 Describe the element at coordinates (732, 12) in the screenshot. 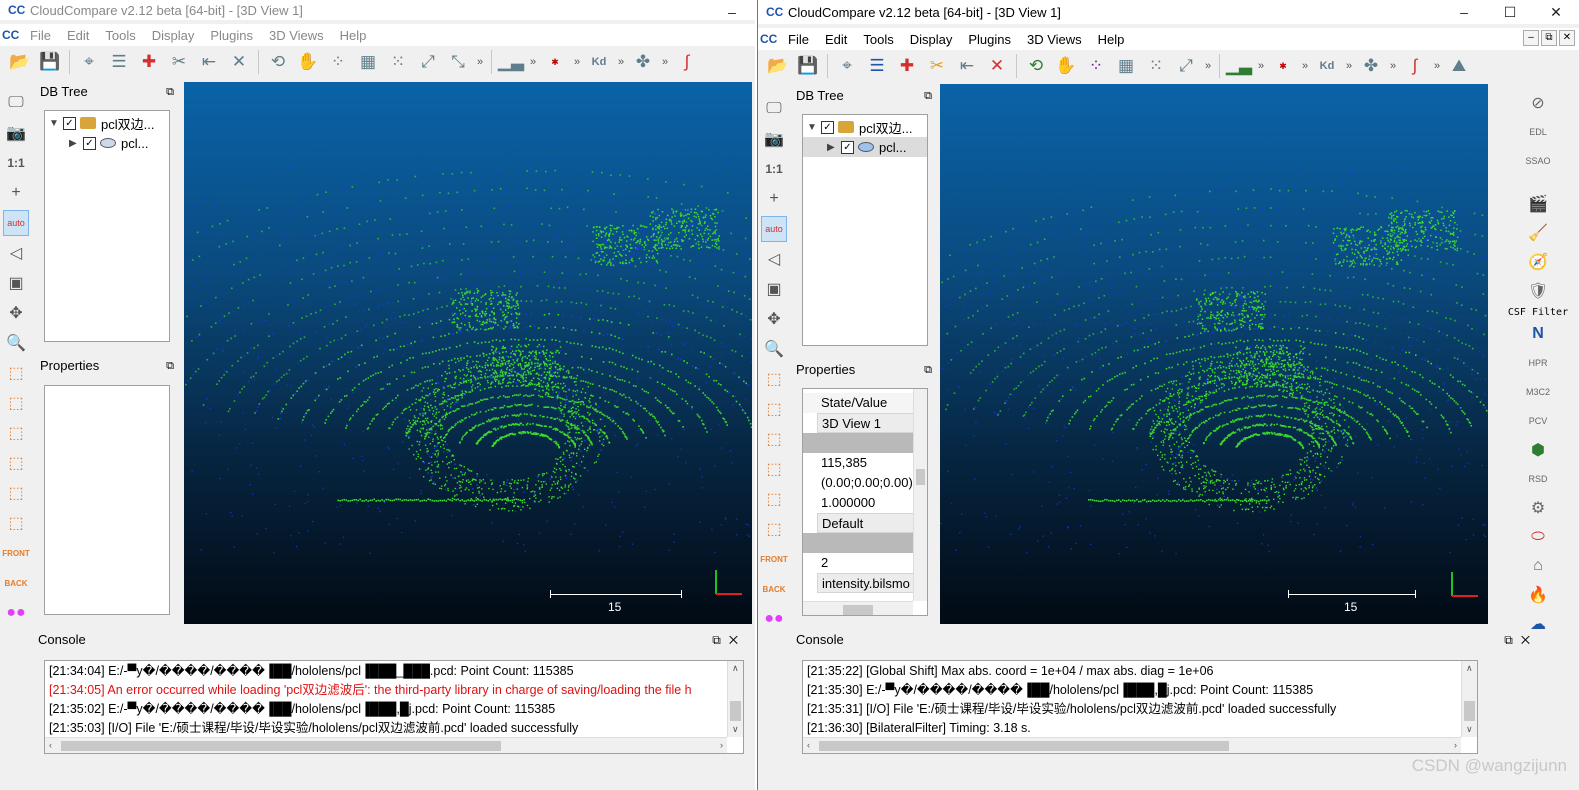

I see `minimize-button: –` at that location.